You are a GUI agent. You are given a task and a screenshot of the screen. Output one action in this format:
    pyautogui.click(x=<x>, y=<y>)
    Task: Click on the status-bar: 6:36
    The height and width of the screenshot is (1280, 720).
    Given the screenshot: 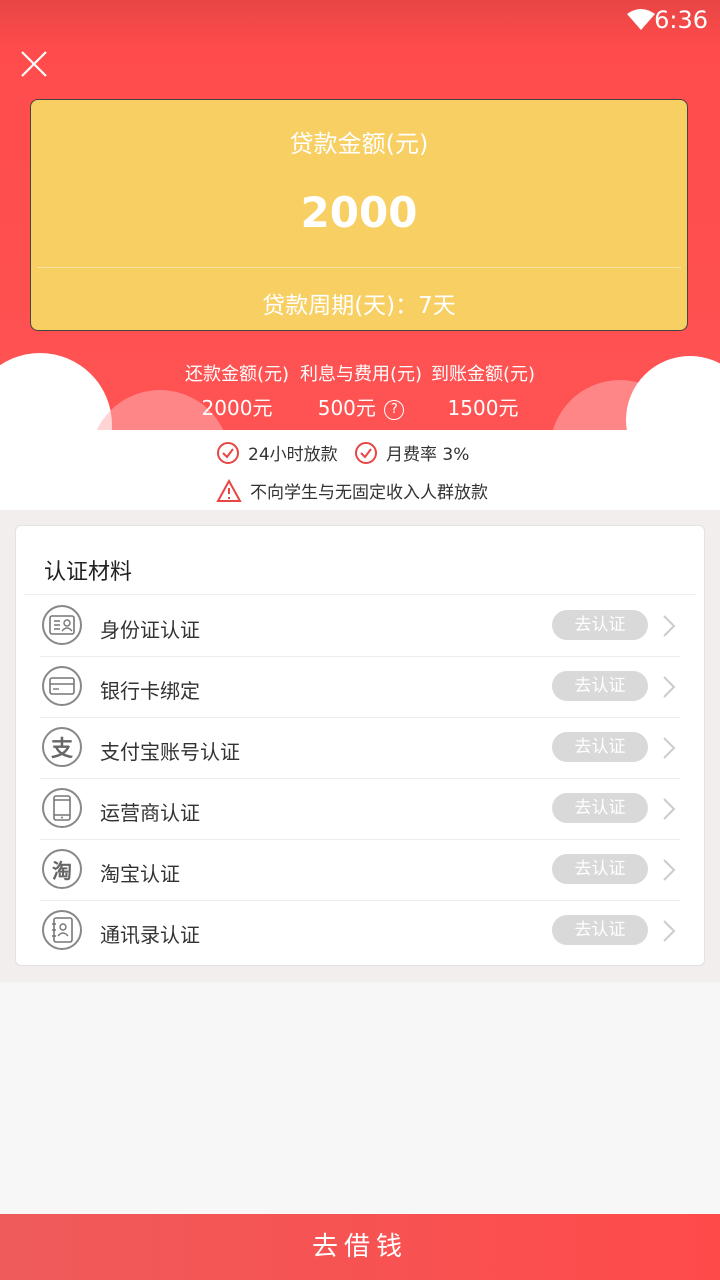 What is the action you would take?
    pyautogui.click(x=360, y=20)
    